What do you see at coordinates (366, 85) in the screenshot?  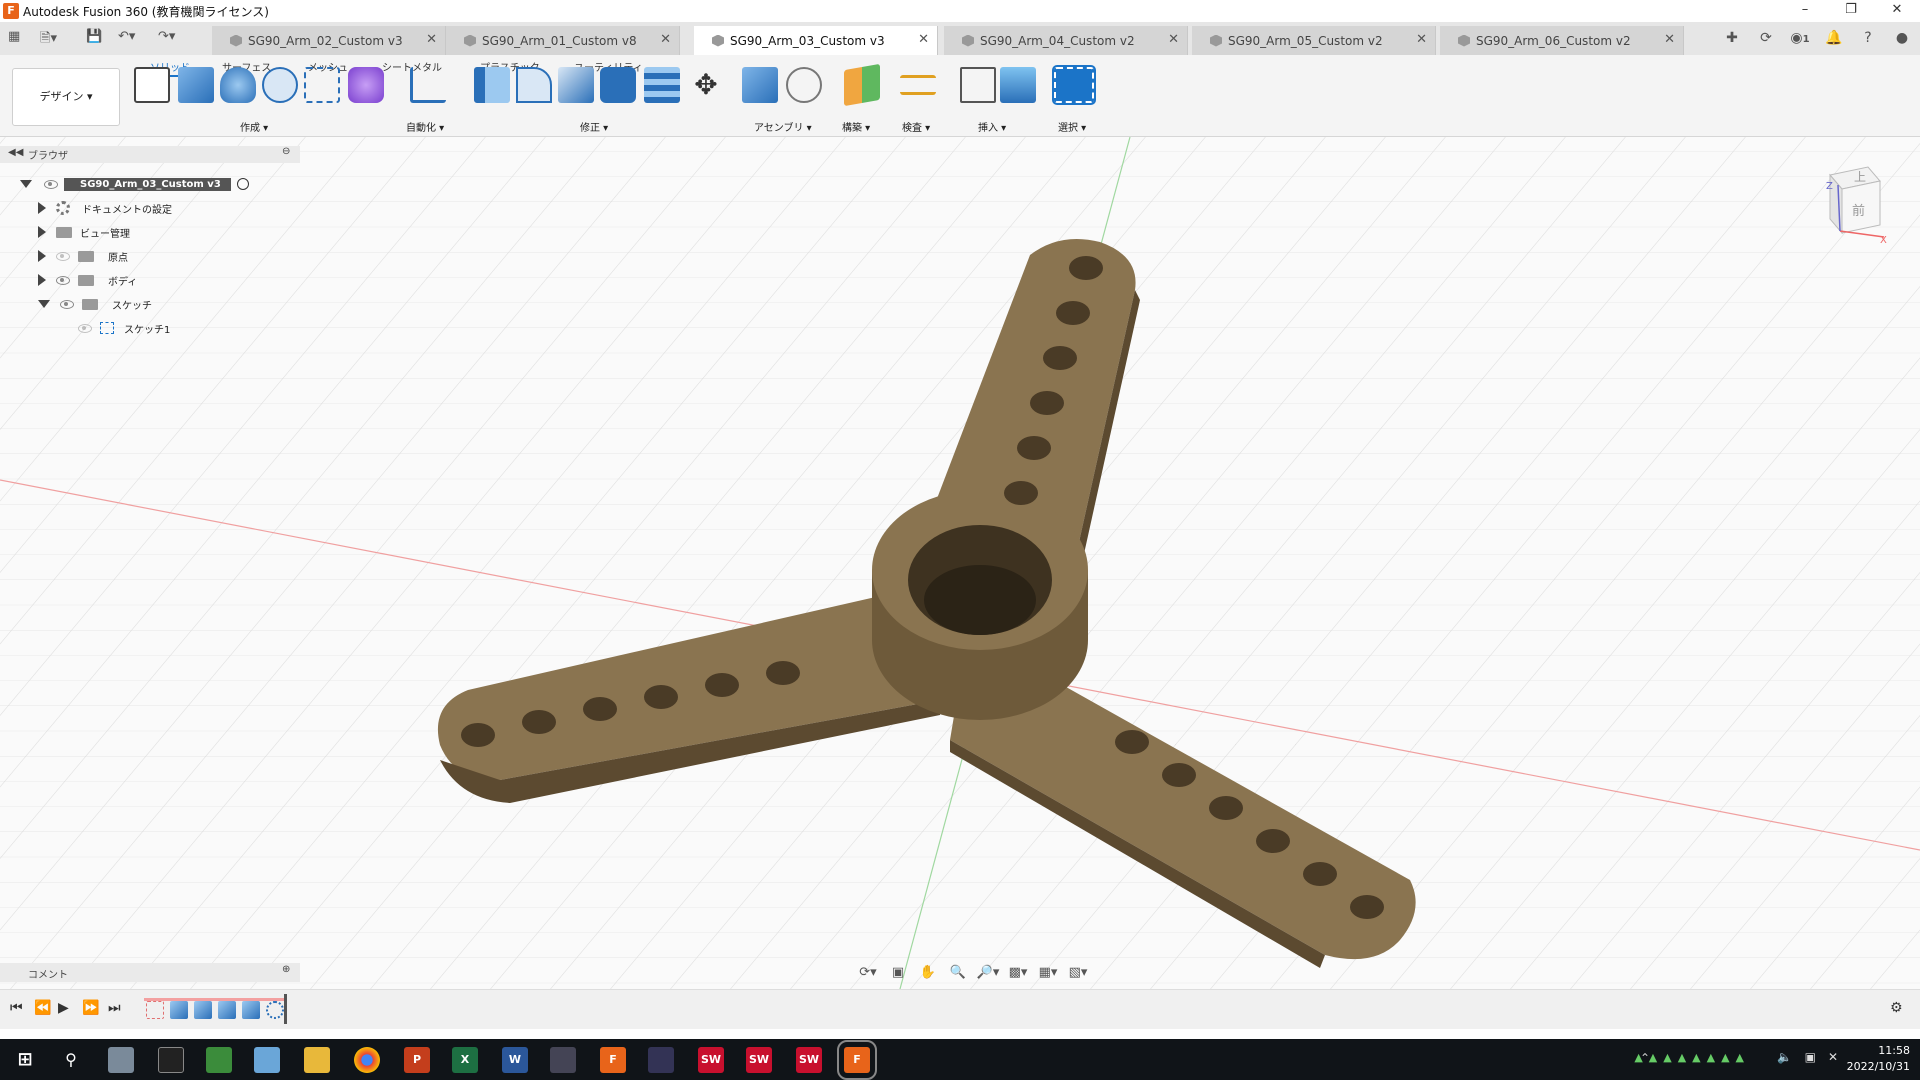 I see `form-icon` at bounding box center [366, 85].